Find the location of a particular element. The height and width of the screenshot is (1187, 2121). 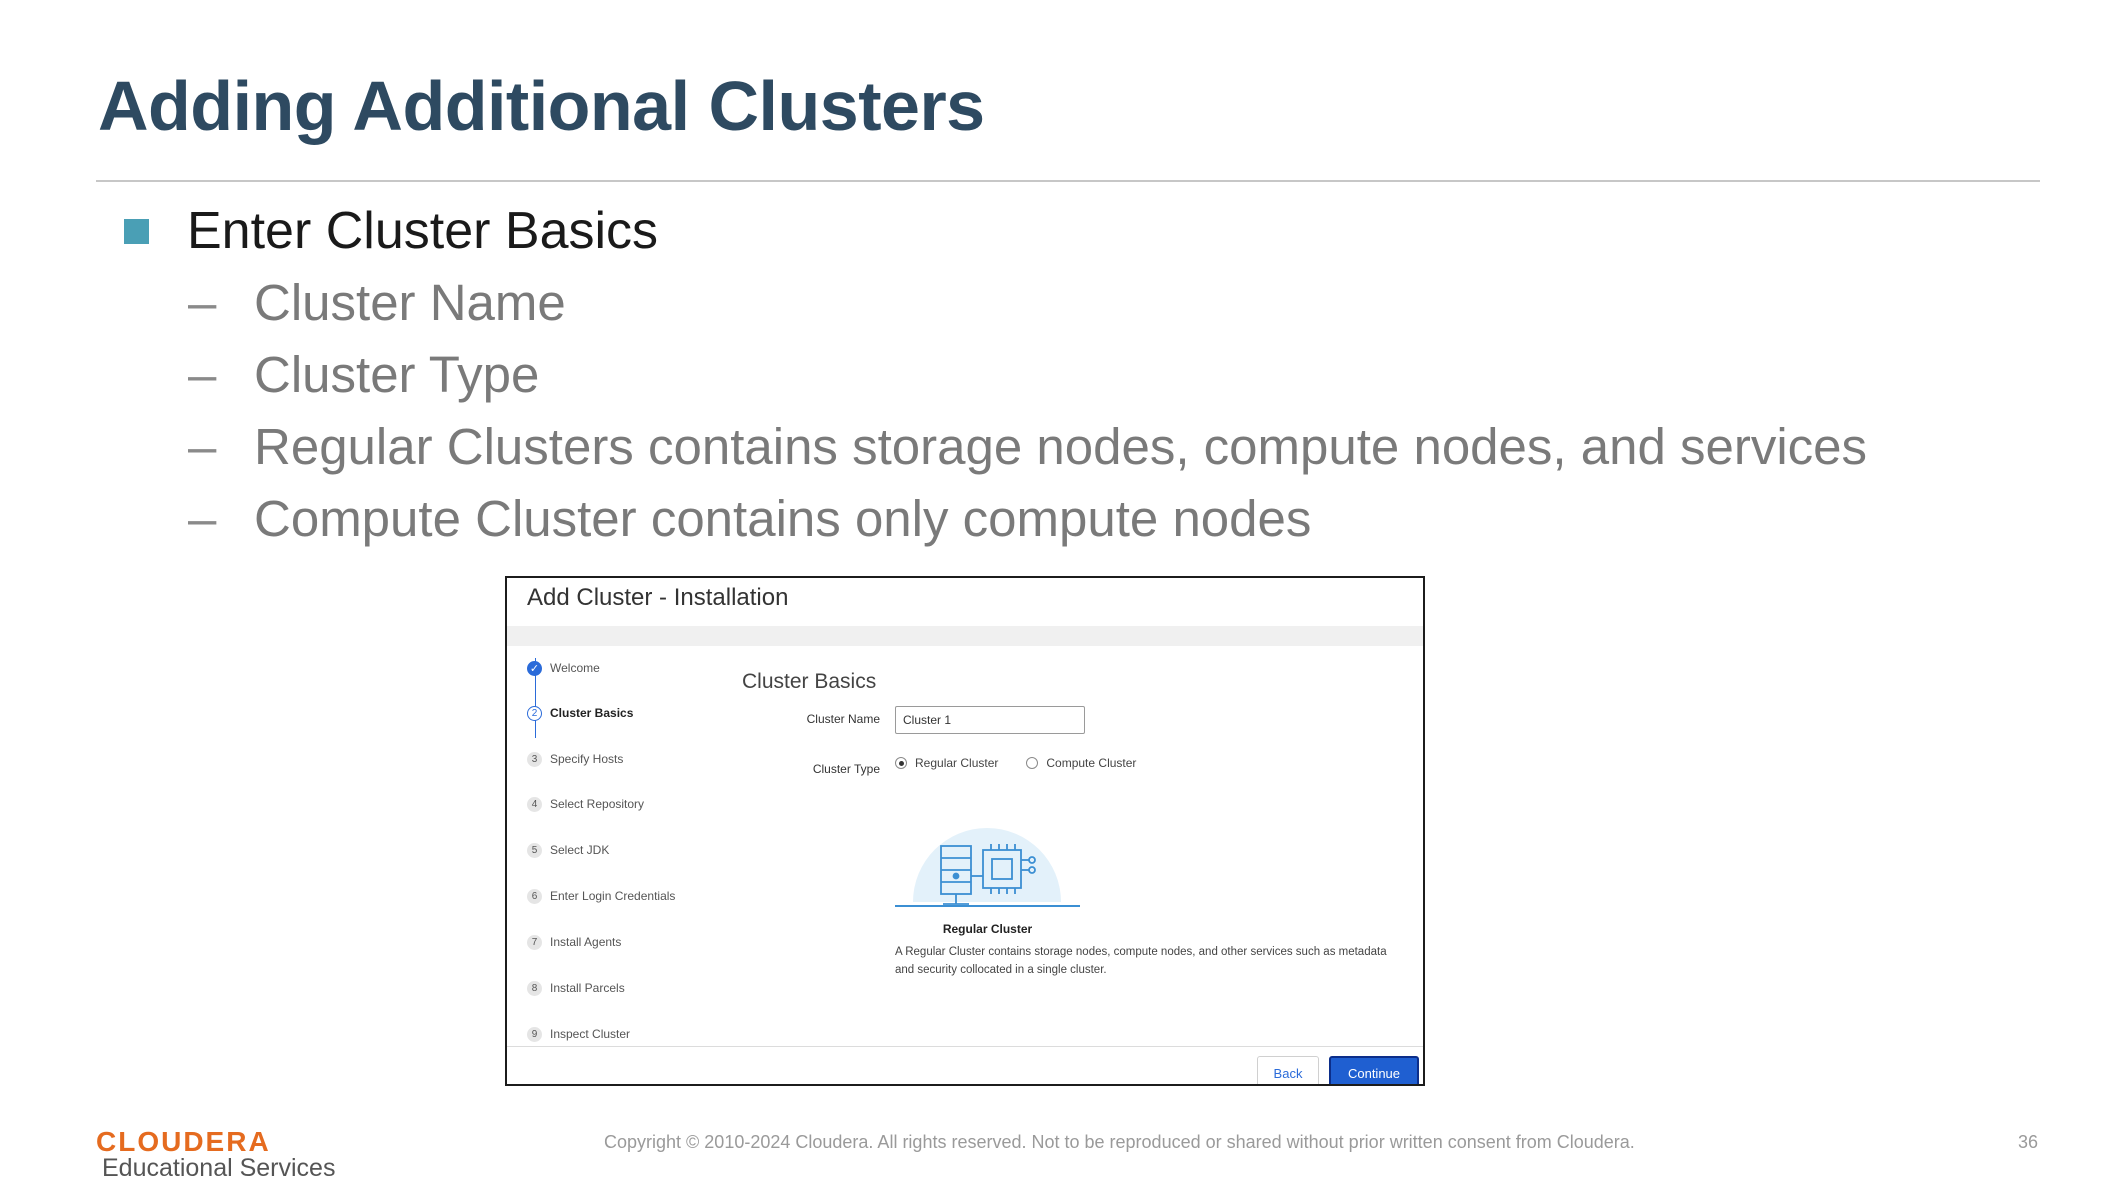

step-number: 5 is located at coordinates (534, 850).